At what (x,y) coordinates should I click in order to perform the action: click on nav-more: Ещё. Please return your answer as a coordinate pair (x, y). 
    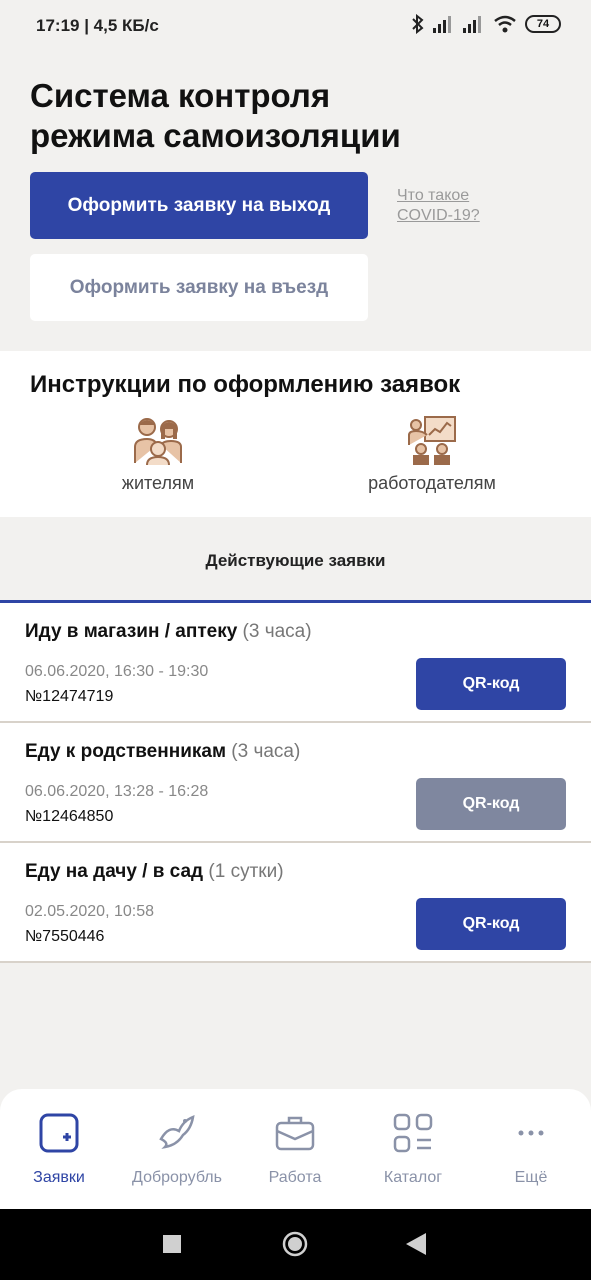
    Looking at the image, I should click on (531, 1149).